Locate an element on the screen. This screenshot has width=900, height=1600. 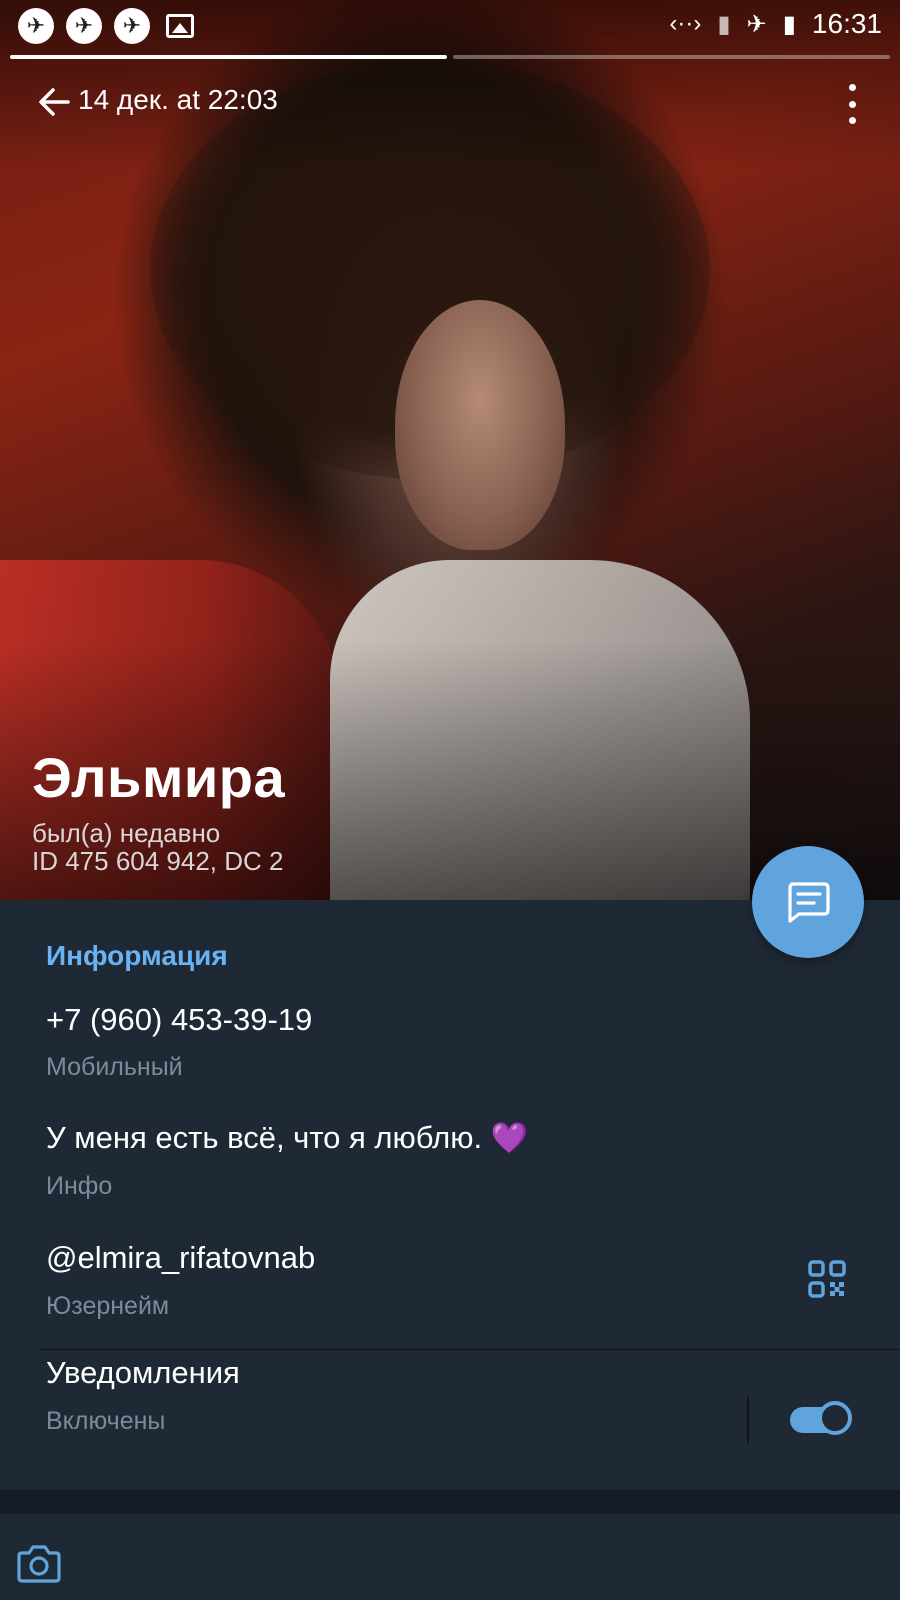
status-bar: ✈ ✈ ✈ ‹··› ▮ ✈ ▮ 16:31 is located at coordinates (450, 25).